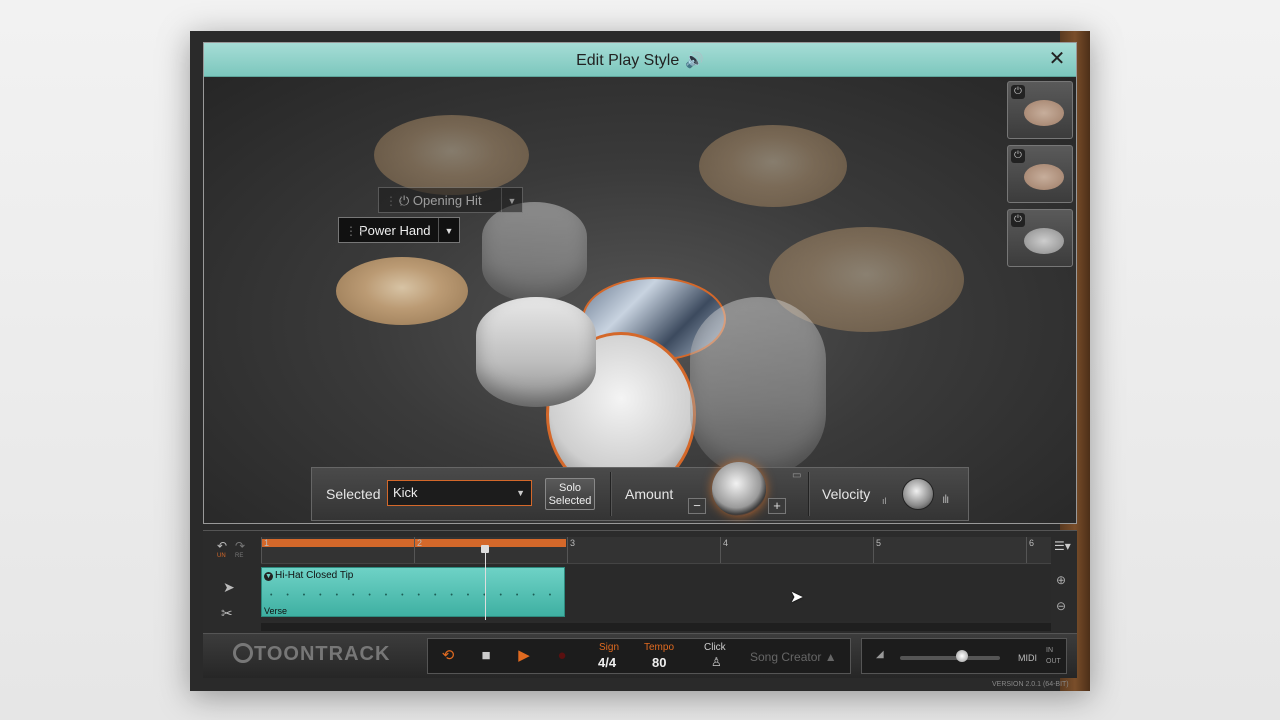 This screenshot has height=720, width=1280. What do you see at coordinates (945, 499) in the screenshot?
I see `velocity-high-icon: ılı` at bounding box center [945, 499].